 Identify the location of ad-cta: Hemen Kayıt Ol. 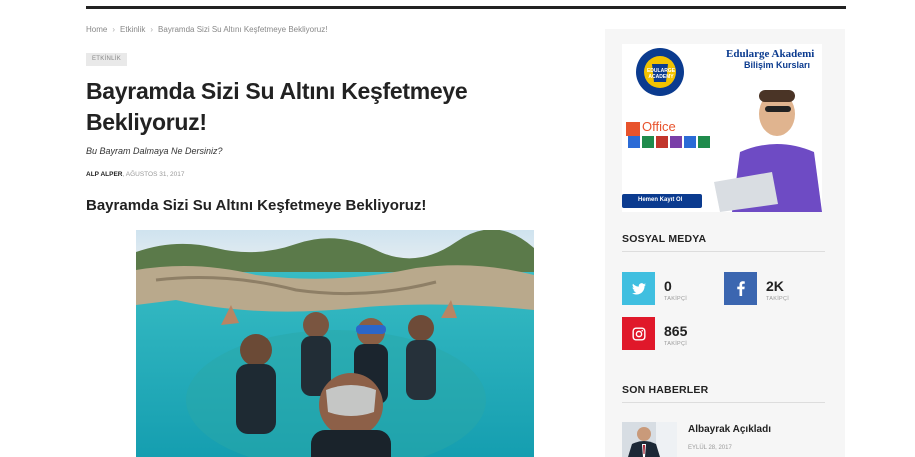
(660, 200).